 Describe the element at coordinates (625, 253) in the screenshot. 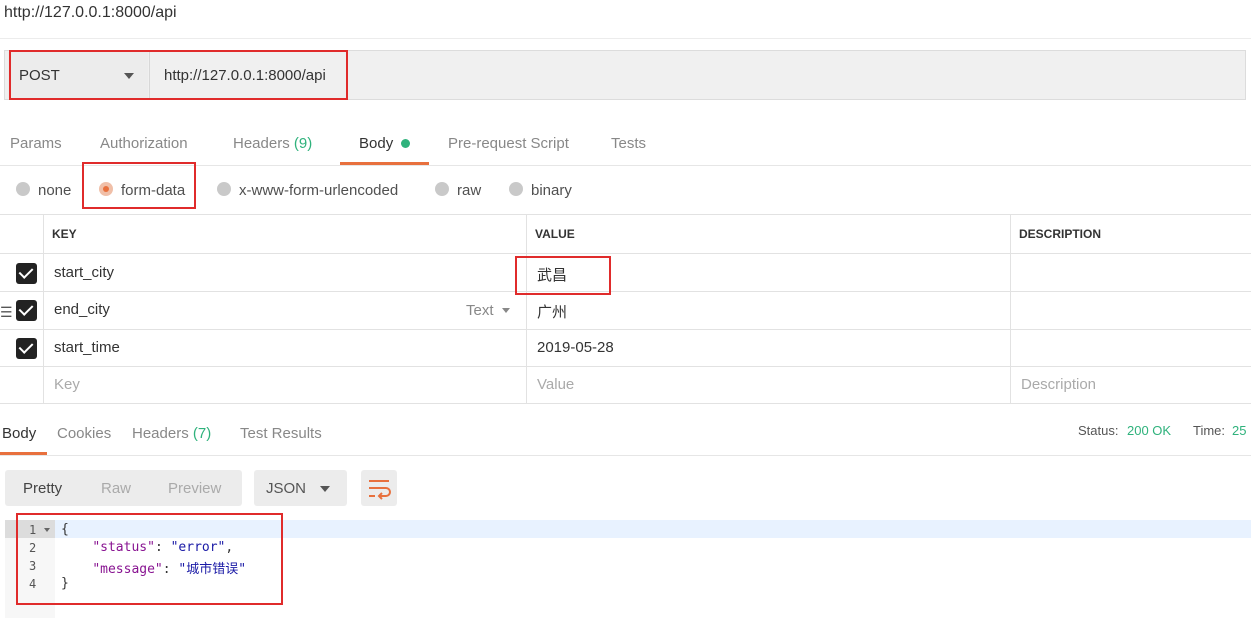

I see `table-header-border` at that location.